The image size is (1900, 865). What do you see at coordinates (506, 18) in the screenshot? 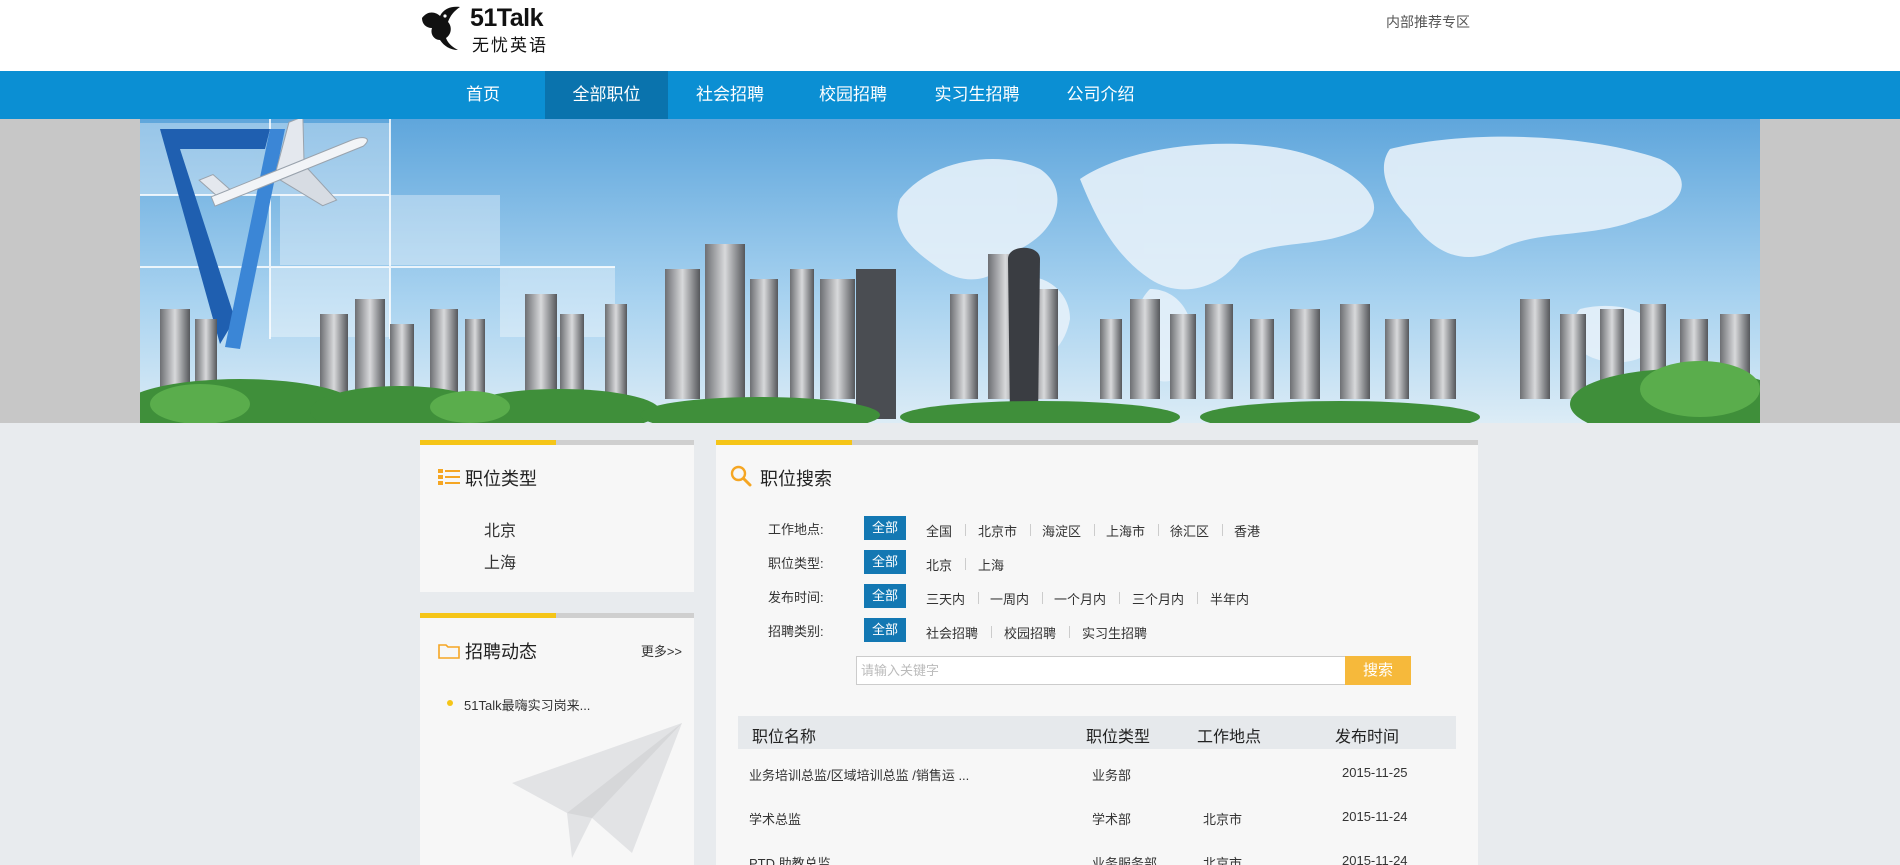
I see `logo-name: 51Talk` at bounding box center [506, 18].